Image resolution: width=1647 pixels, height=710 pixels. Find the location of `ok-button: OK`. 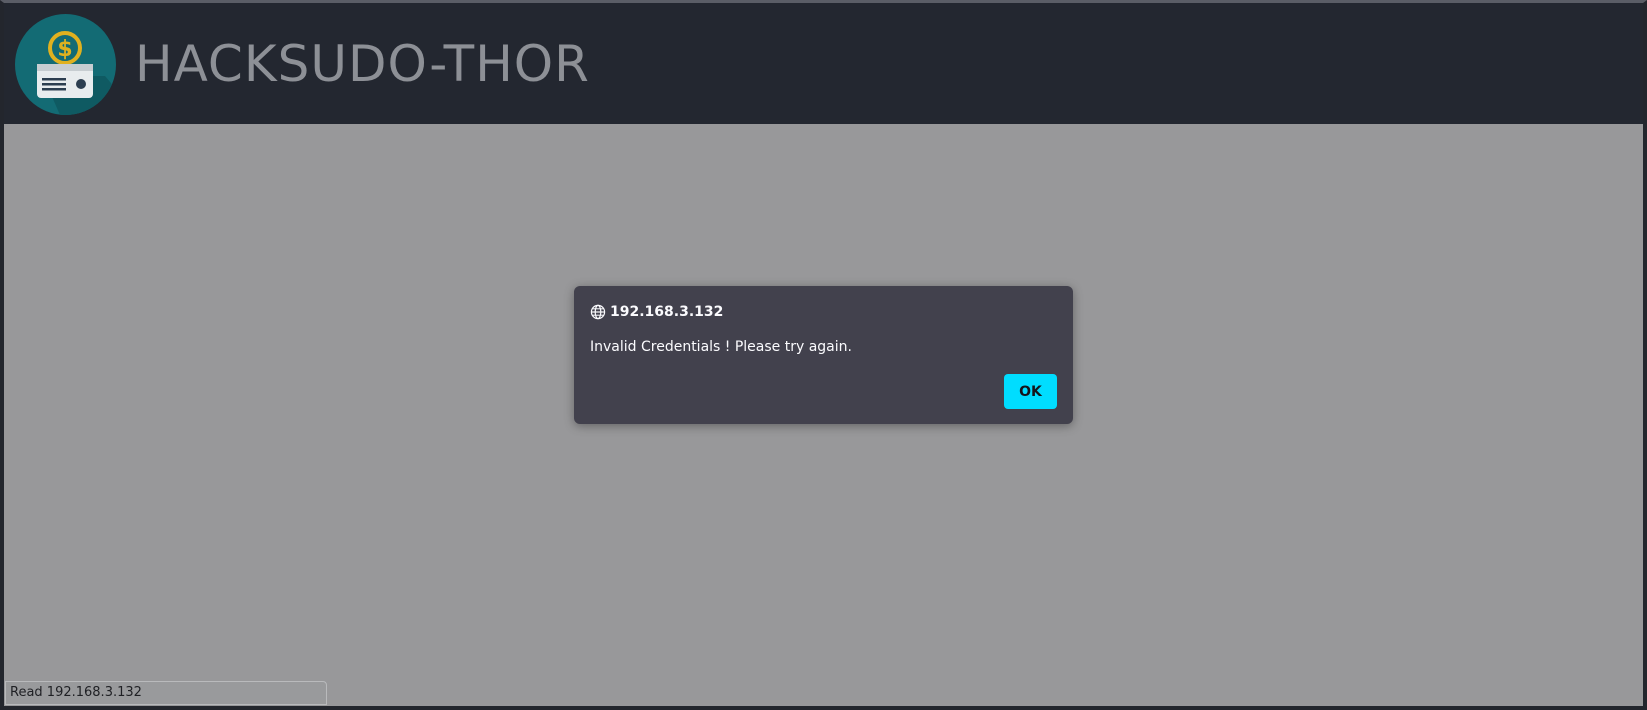

ok-button: OK is located at coordinates (1030, 391).